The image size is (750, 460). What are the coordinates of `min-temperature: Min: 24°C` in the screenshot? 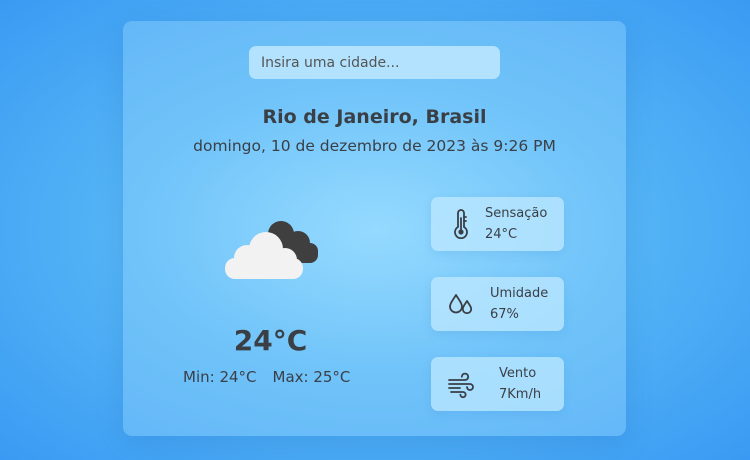 It's located at (220, 377).